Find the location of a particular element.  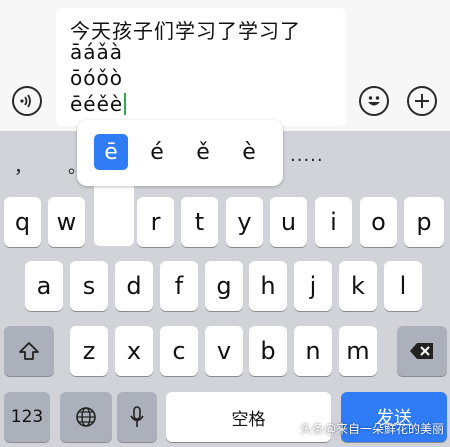

input-line-2: āáǎà is located at coordinates (97, 52).